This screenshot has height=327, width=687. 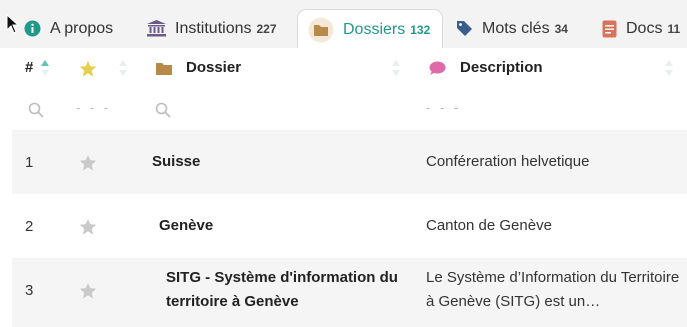 What do you see at coordinates (609, 29) in the screenshot?
I see `document-icon` at bounding box center [609, 29].